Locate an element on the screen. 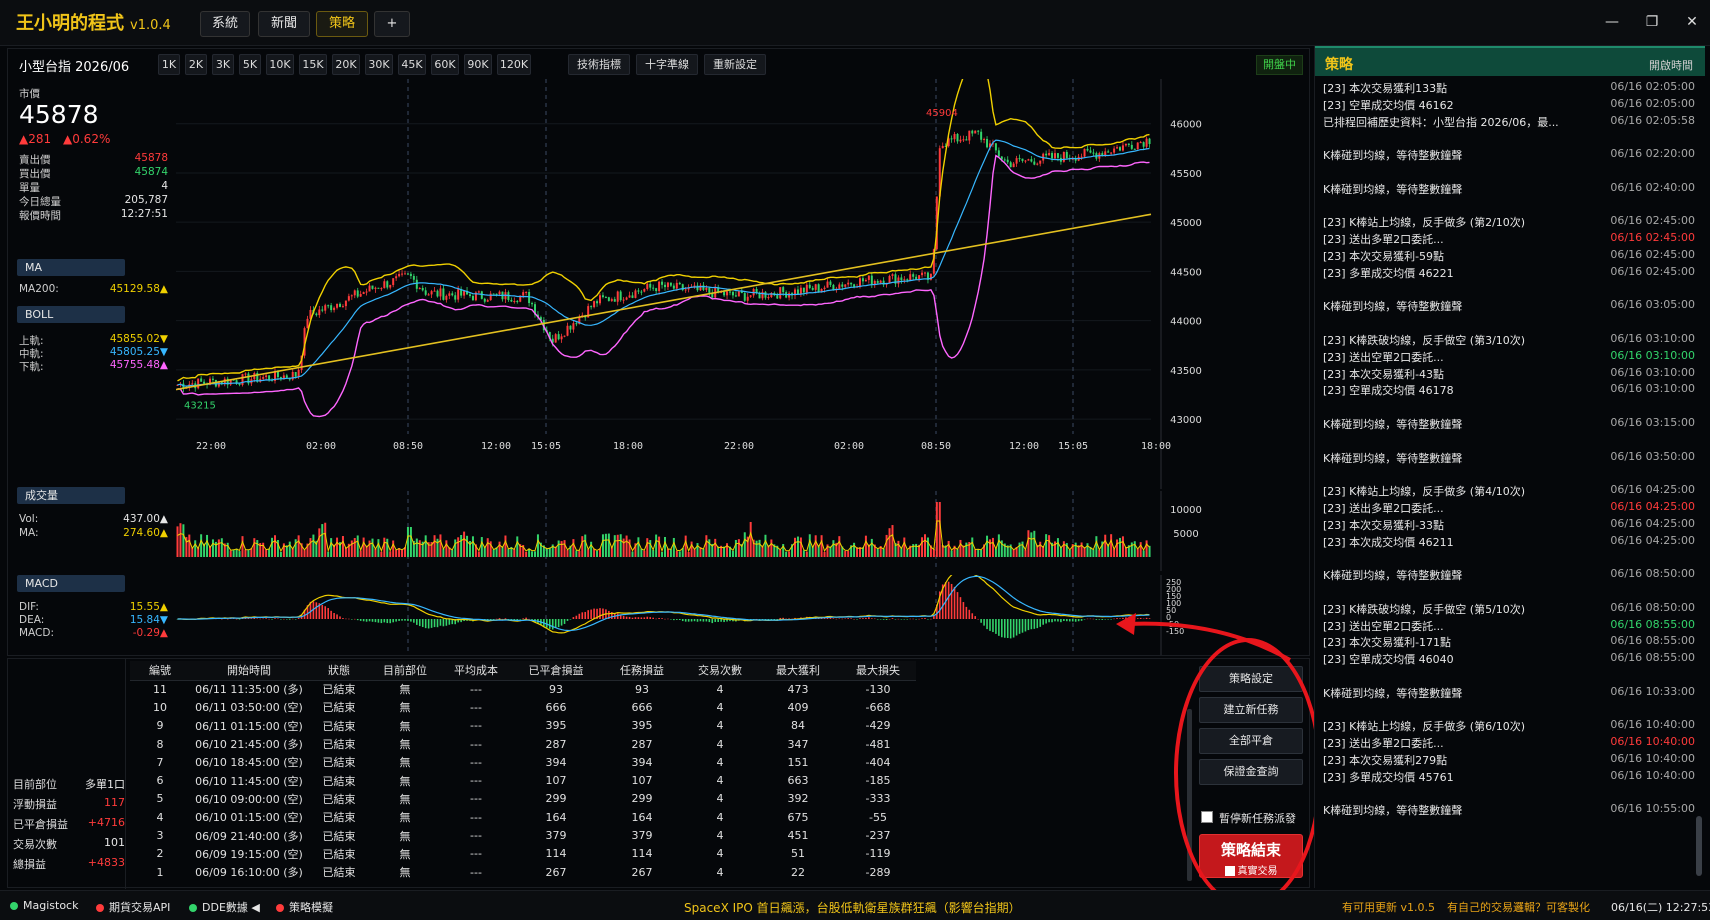 Image resolution: width=1710 pixels, height=920 pixels. time-axis-label: 12:00 is located at coordinates (496, 446).